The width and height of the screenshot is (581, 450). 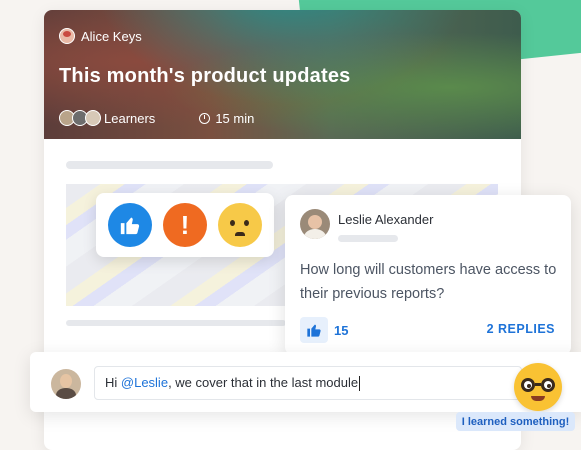 What do you see at coordinates (263, 382) in the screenshot?
I see `reply-text: , we cover that in the last module` at bounding box center [263, 382].